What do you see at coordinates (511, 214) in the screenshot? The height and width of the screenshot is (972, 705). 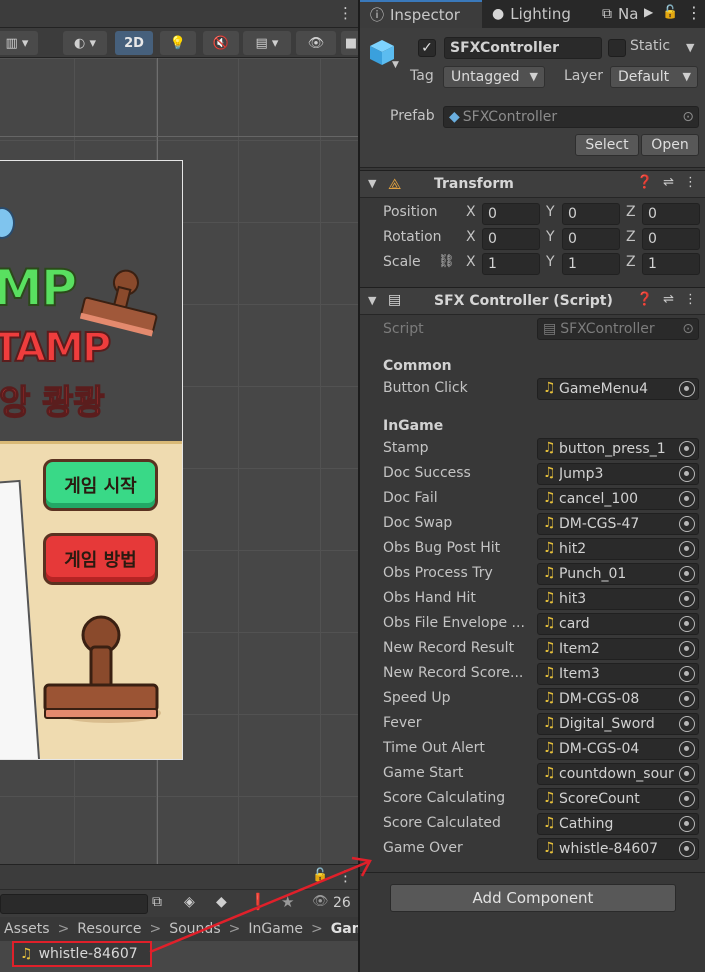 I see `position-x-field: 0` at bounding box center [511, 214].